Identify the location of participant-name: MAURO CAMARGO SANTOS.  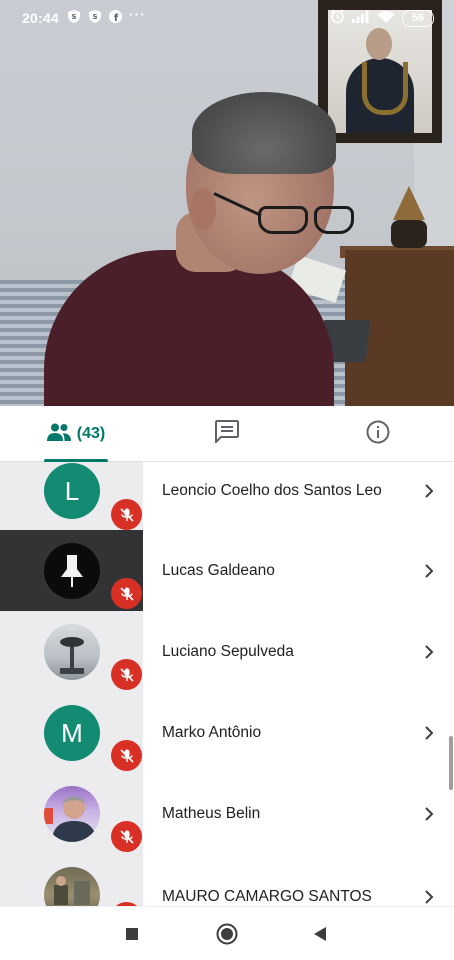
(267, 896).